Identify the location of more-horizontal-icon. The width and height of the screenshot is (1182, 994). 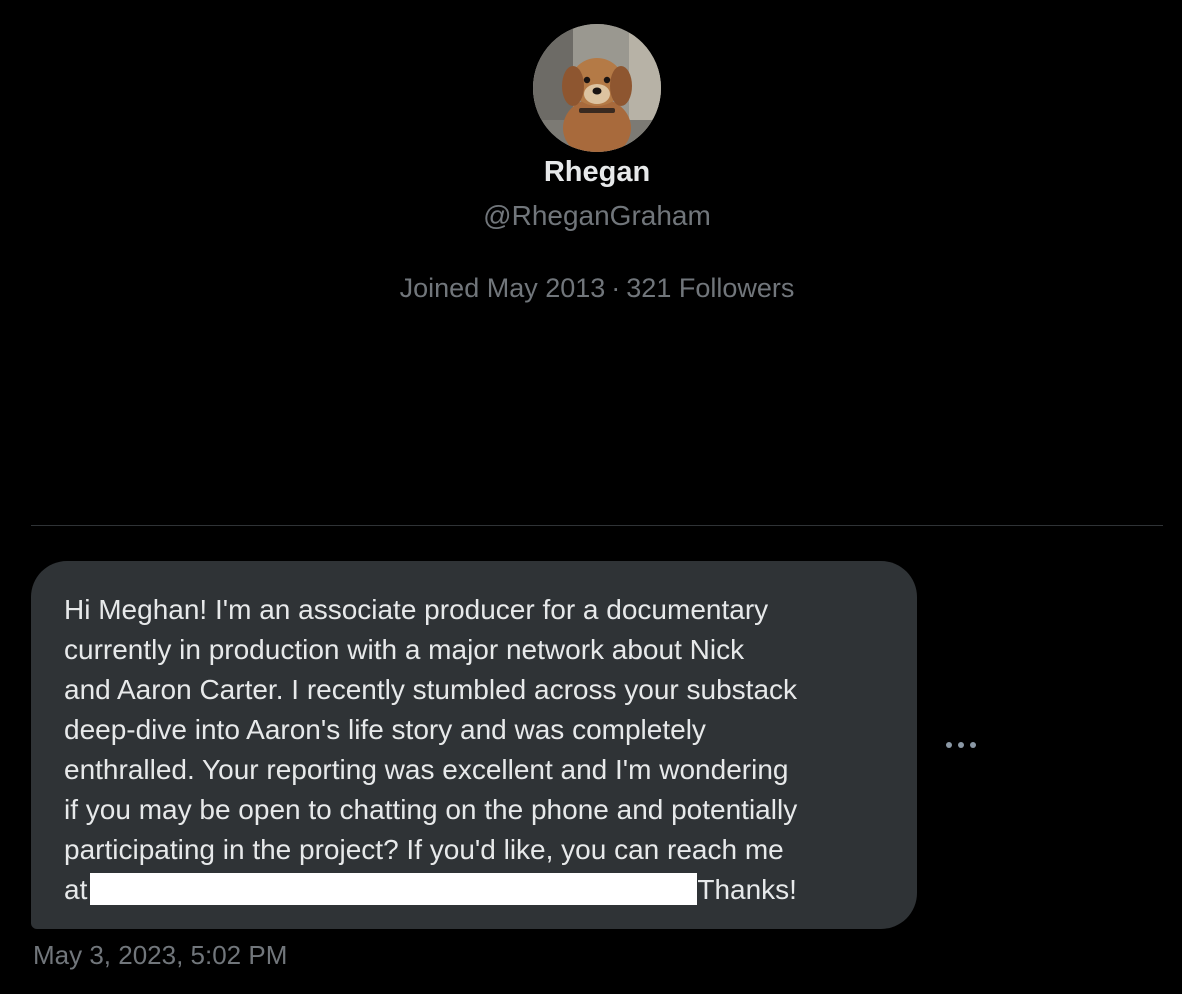
(961, 745).